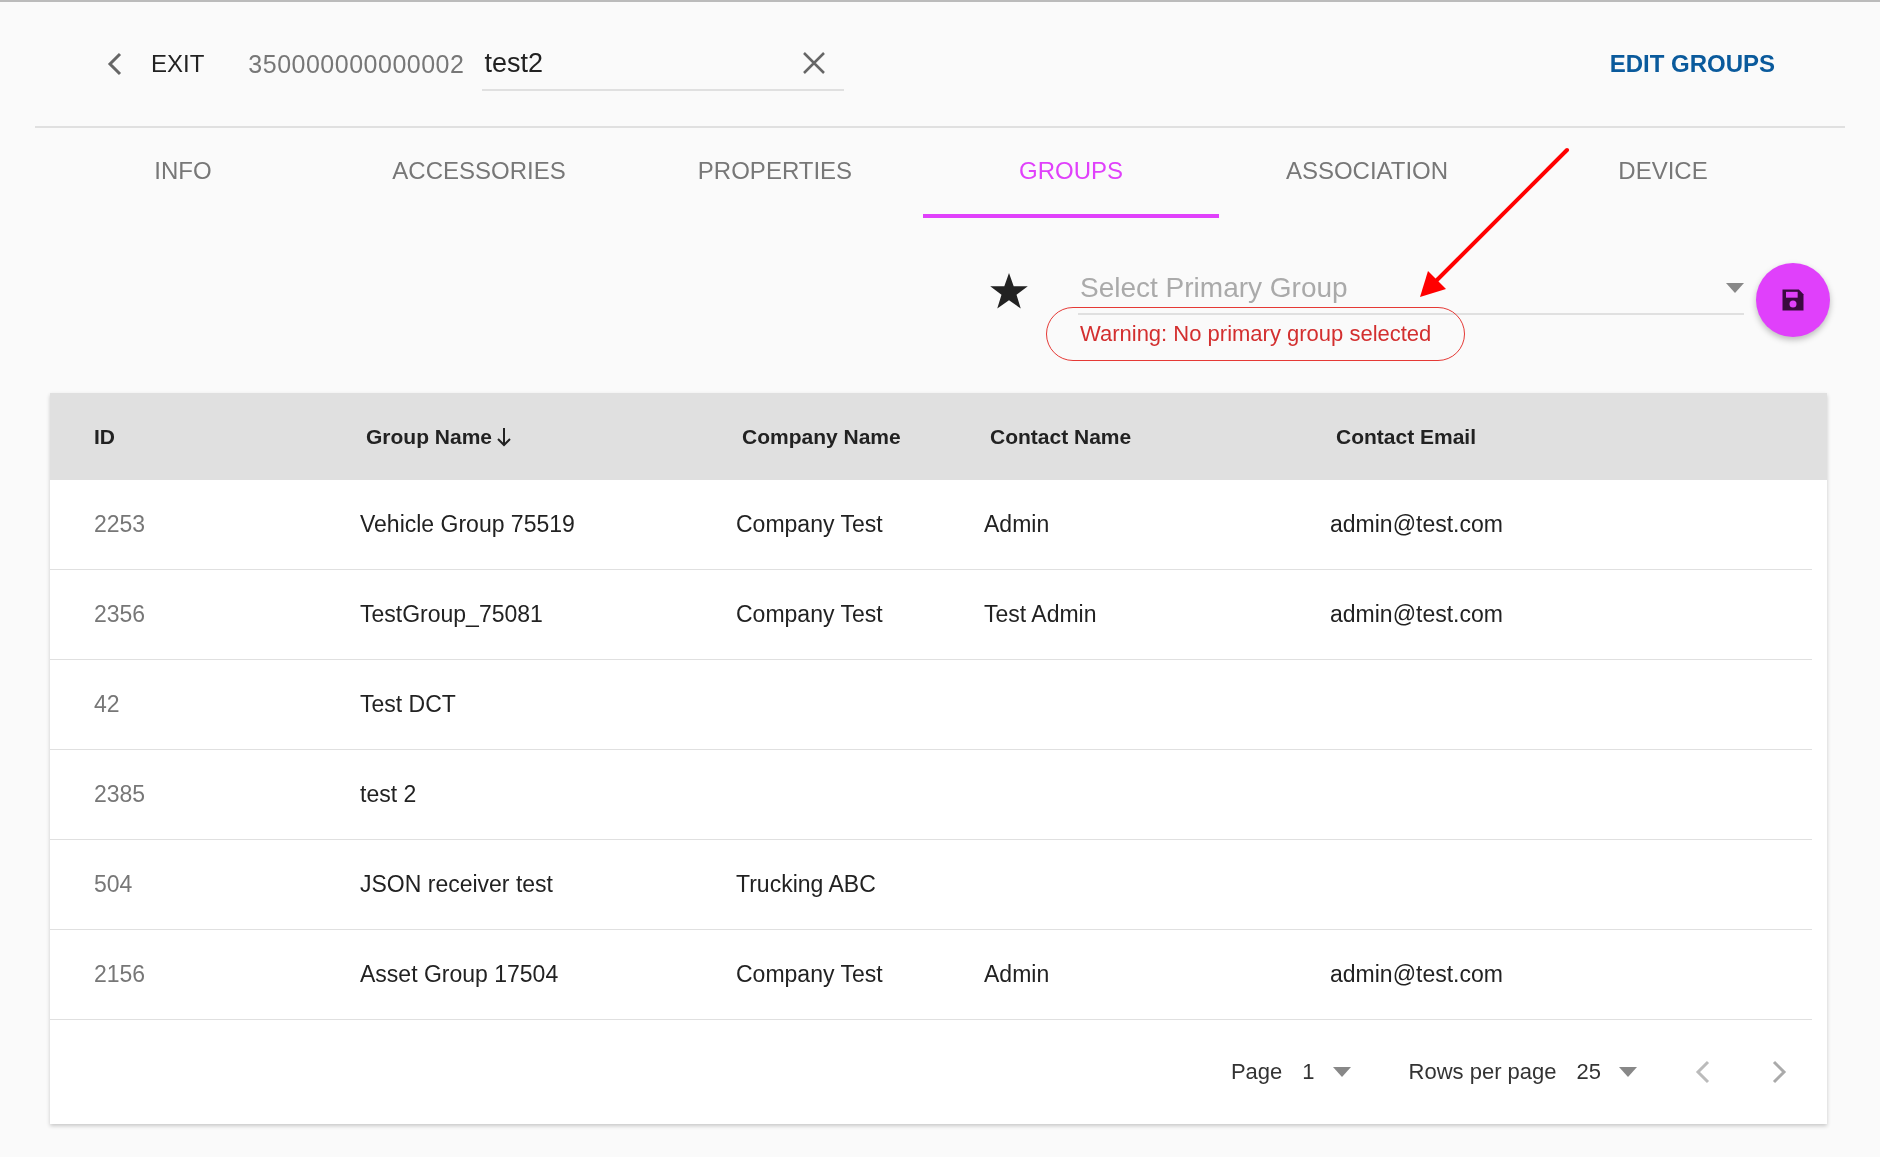 This screenshot has width=1880, height=1157. I want to click on table-cell-text: Asset Group 17504, so click(460, 974).